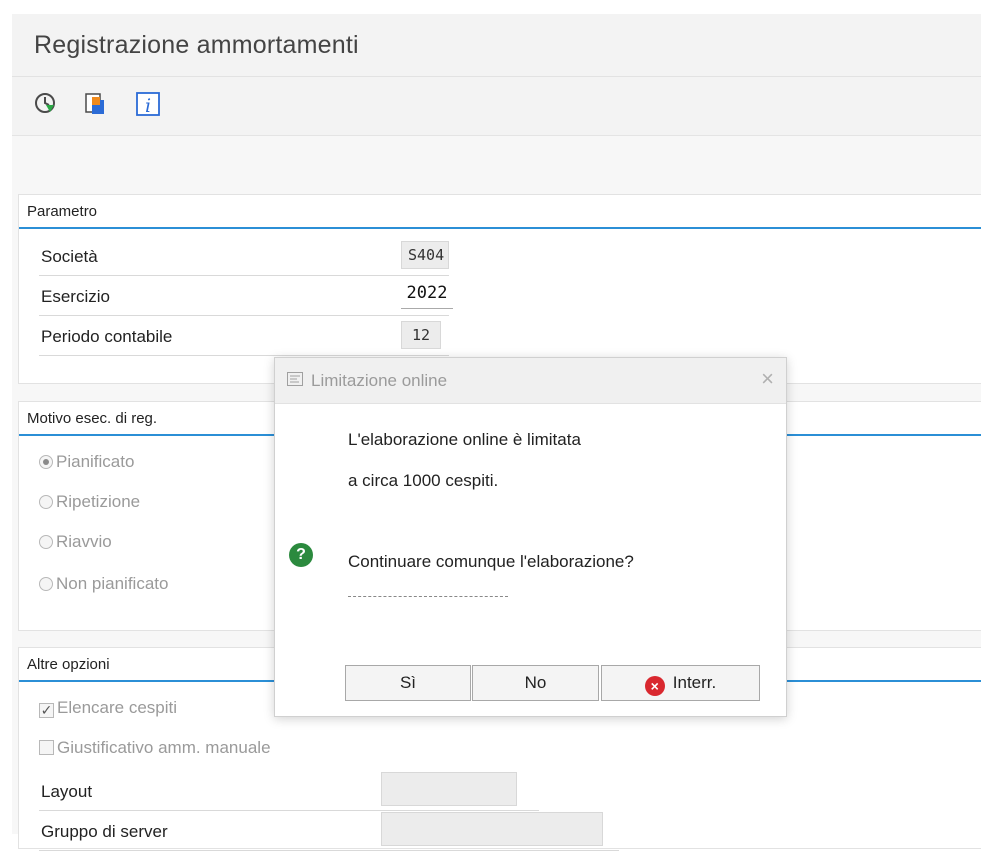  What do you see at coordinates (496, 45) in the screenshot?
I see `title-bar: Registrazione ammortamenti` at bounding box center [496, 45].